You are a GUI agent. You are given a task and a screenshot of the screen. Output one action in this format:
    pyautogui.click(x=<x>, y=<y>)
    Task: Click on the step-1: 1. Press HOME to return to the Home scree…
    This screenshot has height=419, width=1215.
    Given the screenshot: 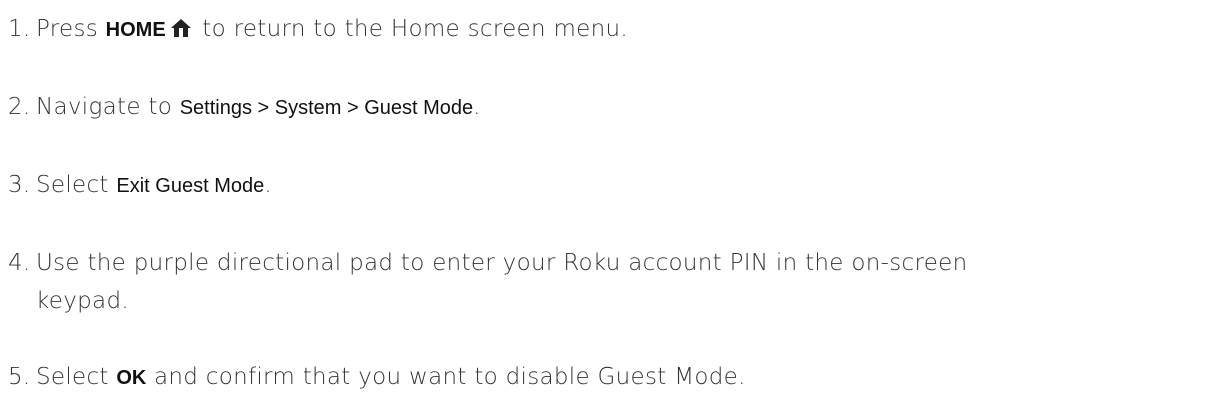 What is the action you would take?
    pyautogui.click(x=318, y=30)
    